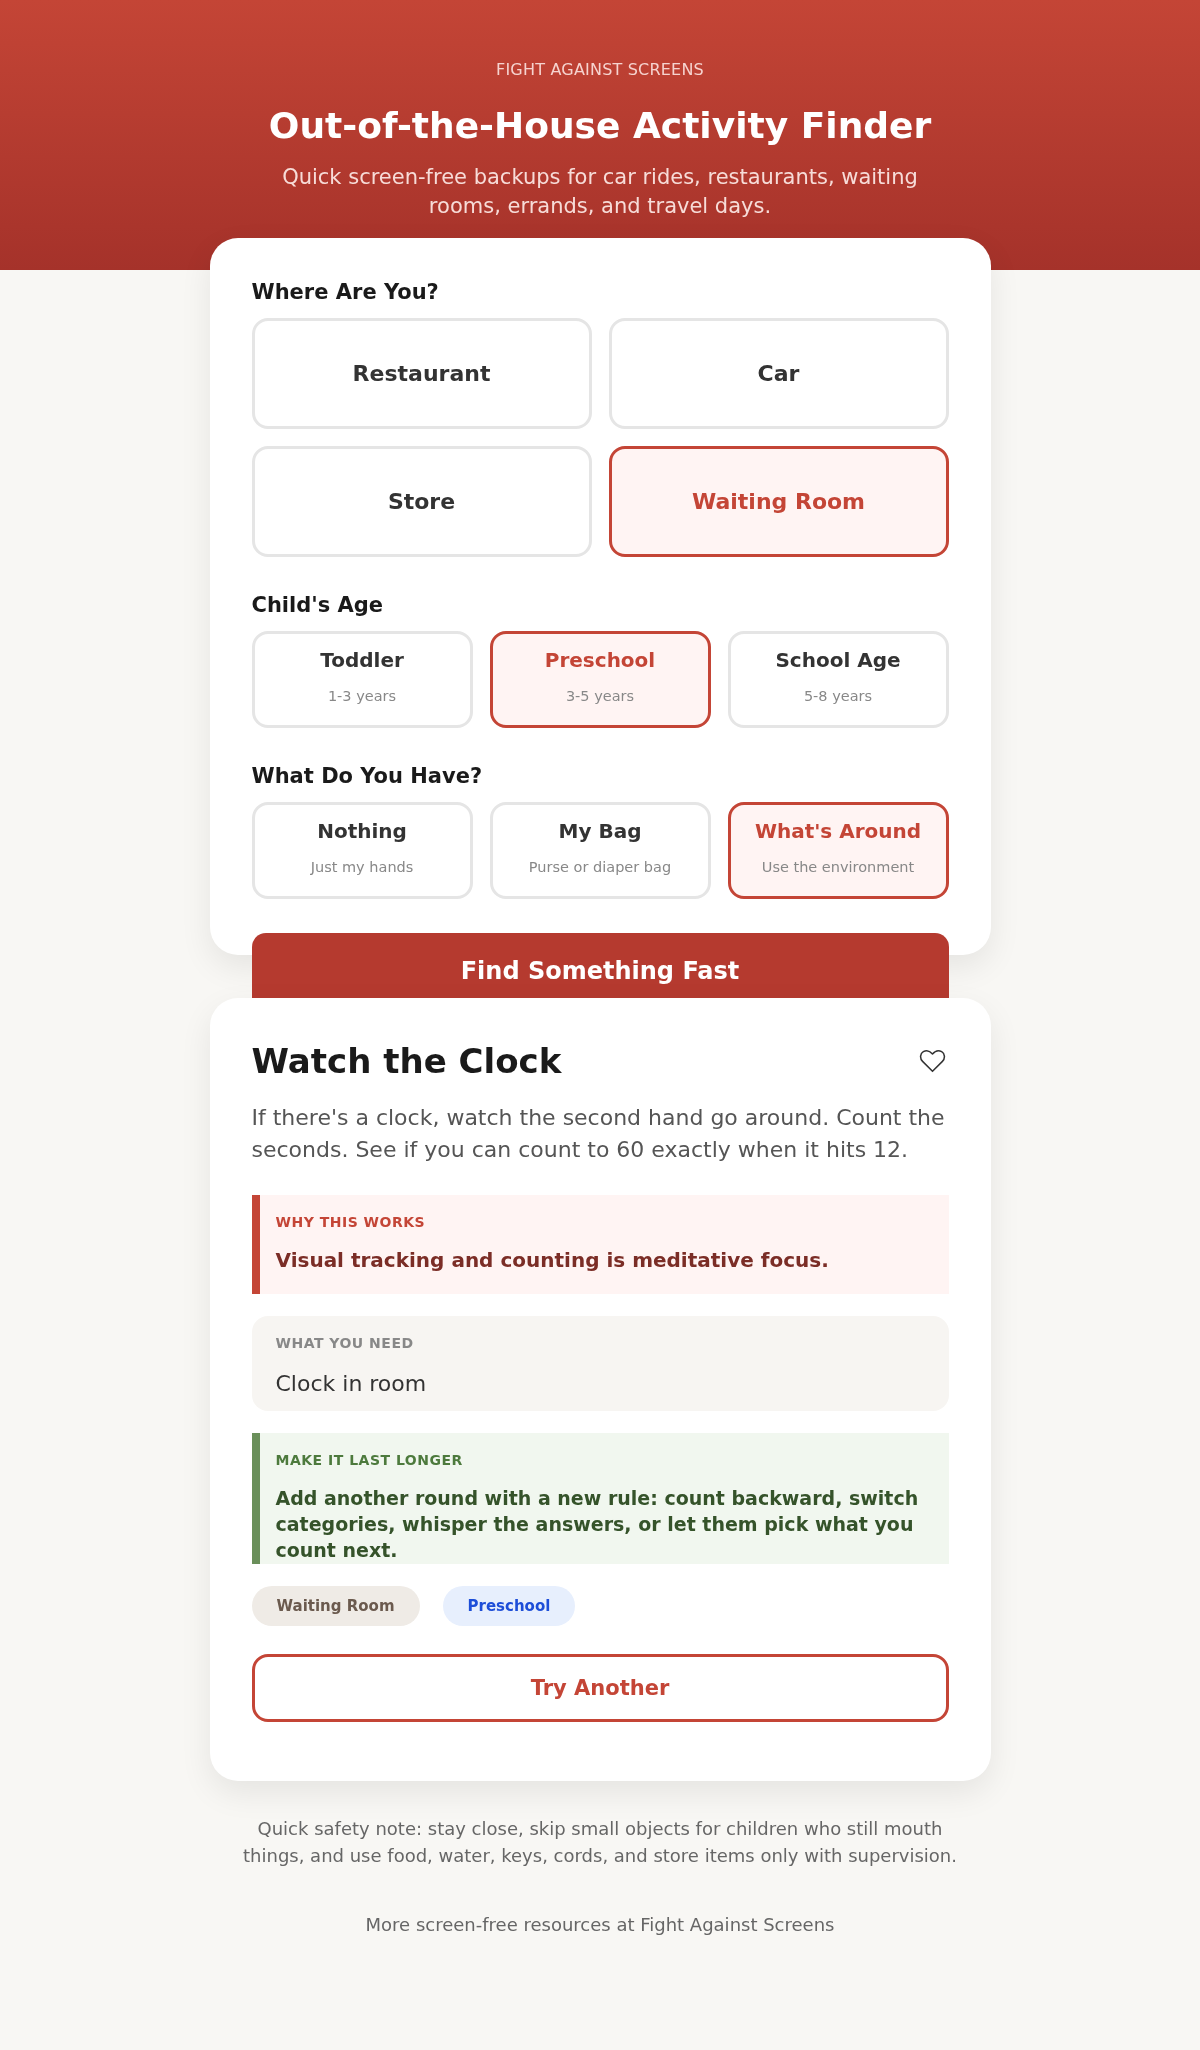  I want to click on age-option: School Age 5-8 years, so click(838, 679).